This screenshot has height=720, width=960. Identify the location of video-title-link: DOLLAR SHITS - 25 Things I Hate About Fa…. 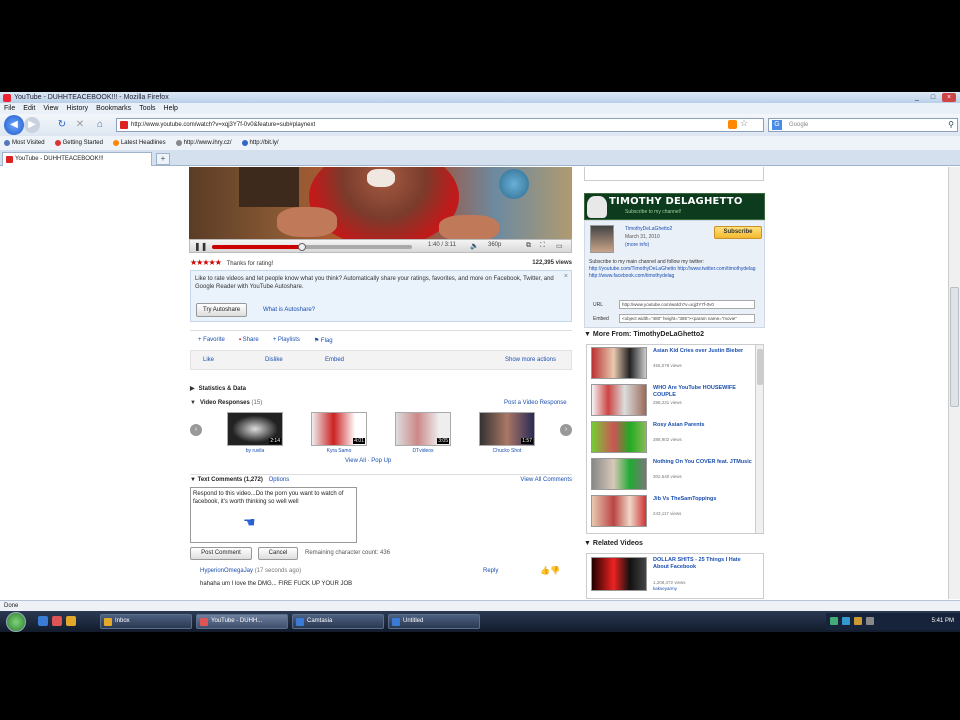
(703, 564).